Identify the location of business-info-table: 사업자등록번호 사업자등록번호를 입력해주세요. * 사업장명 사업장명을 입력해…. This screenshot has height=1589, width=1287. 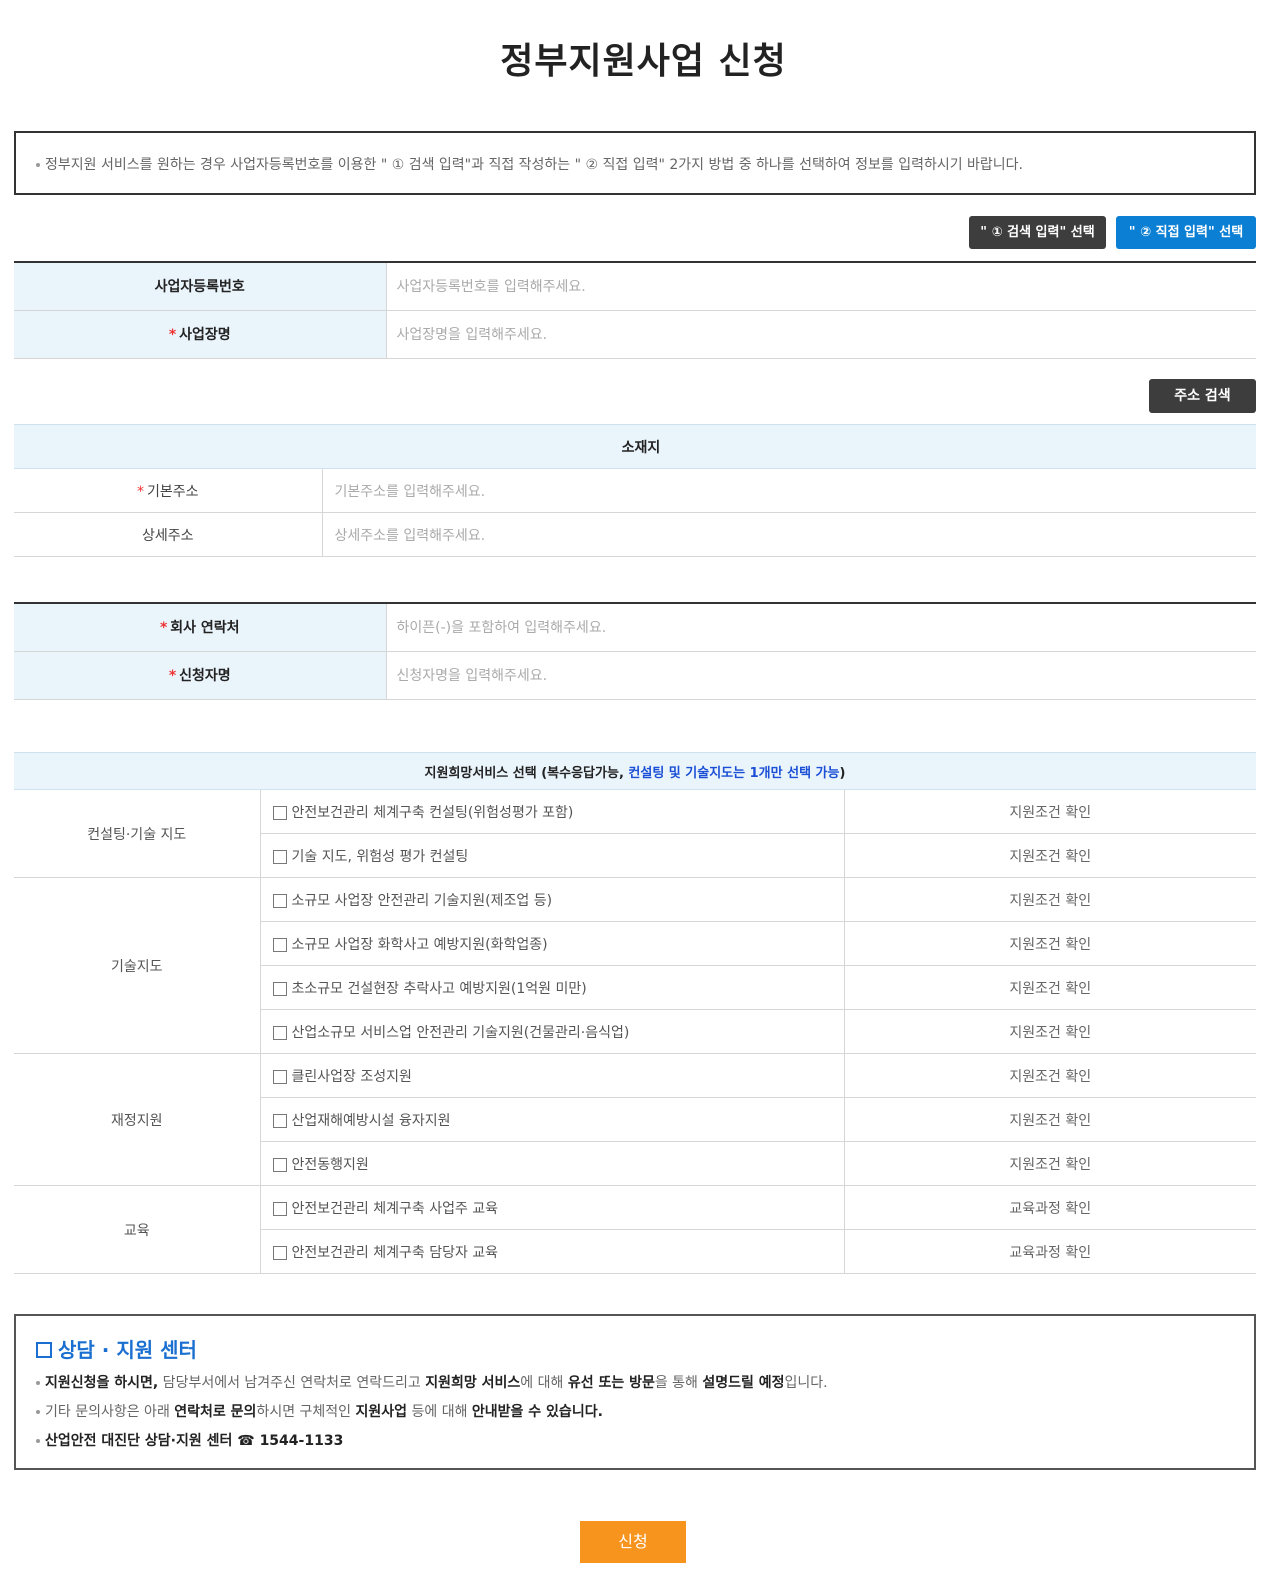
(635, 310).